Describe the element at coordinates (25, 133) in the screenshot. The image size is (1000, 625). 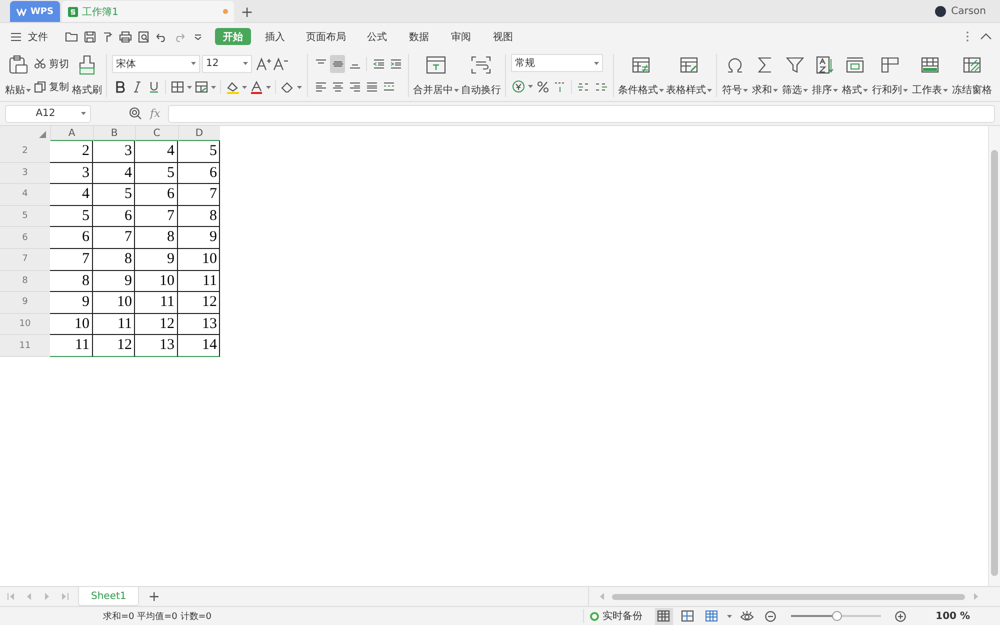
I see `header-corner` at that location.